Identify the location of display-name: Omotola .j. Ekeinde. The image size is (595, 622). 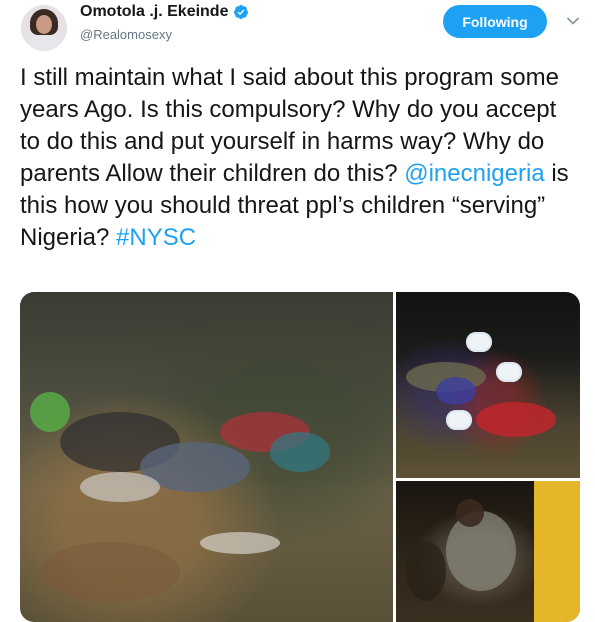
(154, 12).